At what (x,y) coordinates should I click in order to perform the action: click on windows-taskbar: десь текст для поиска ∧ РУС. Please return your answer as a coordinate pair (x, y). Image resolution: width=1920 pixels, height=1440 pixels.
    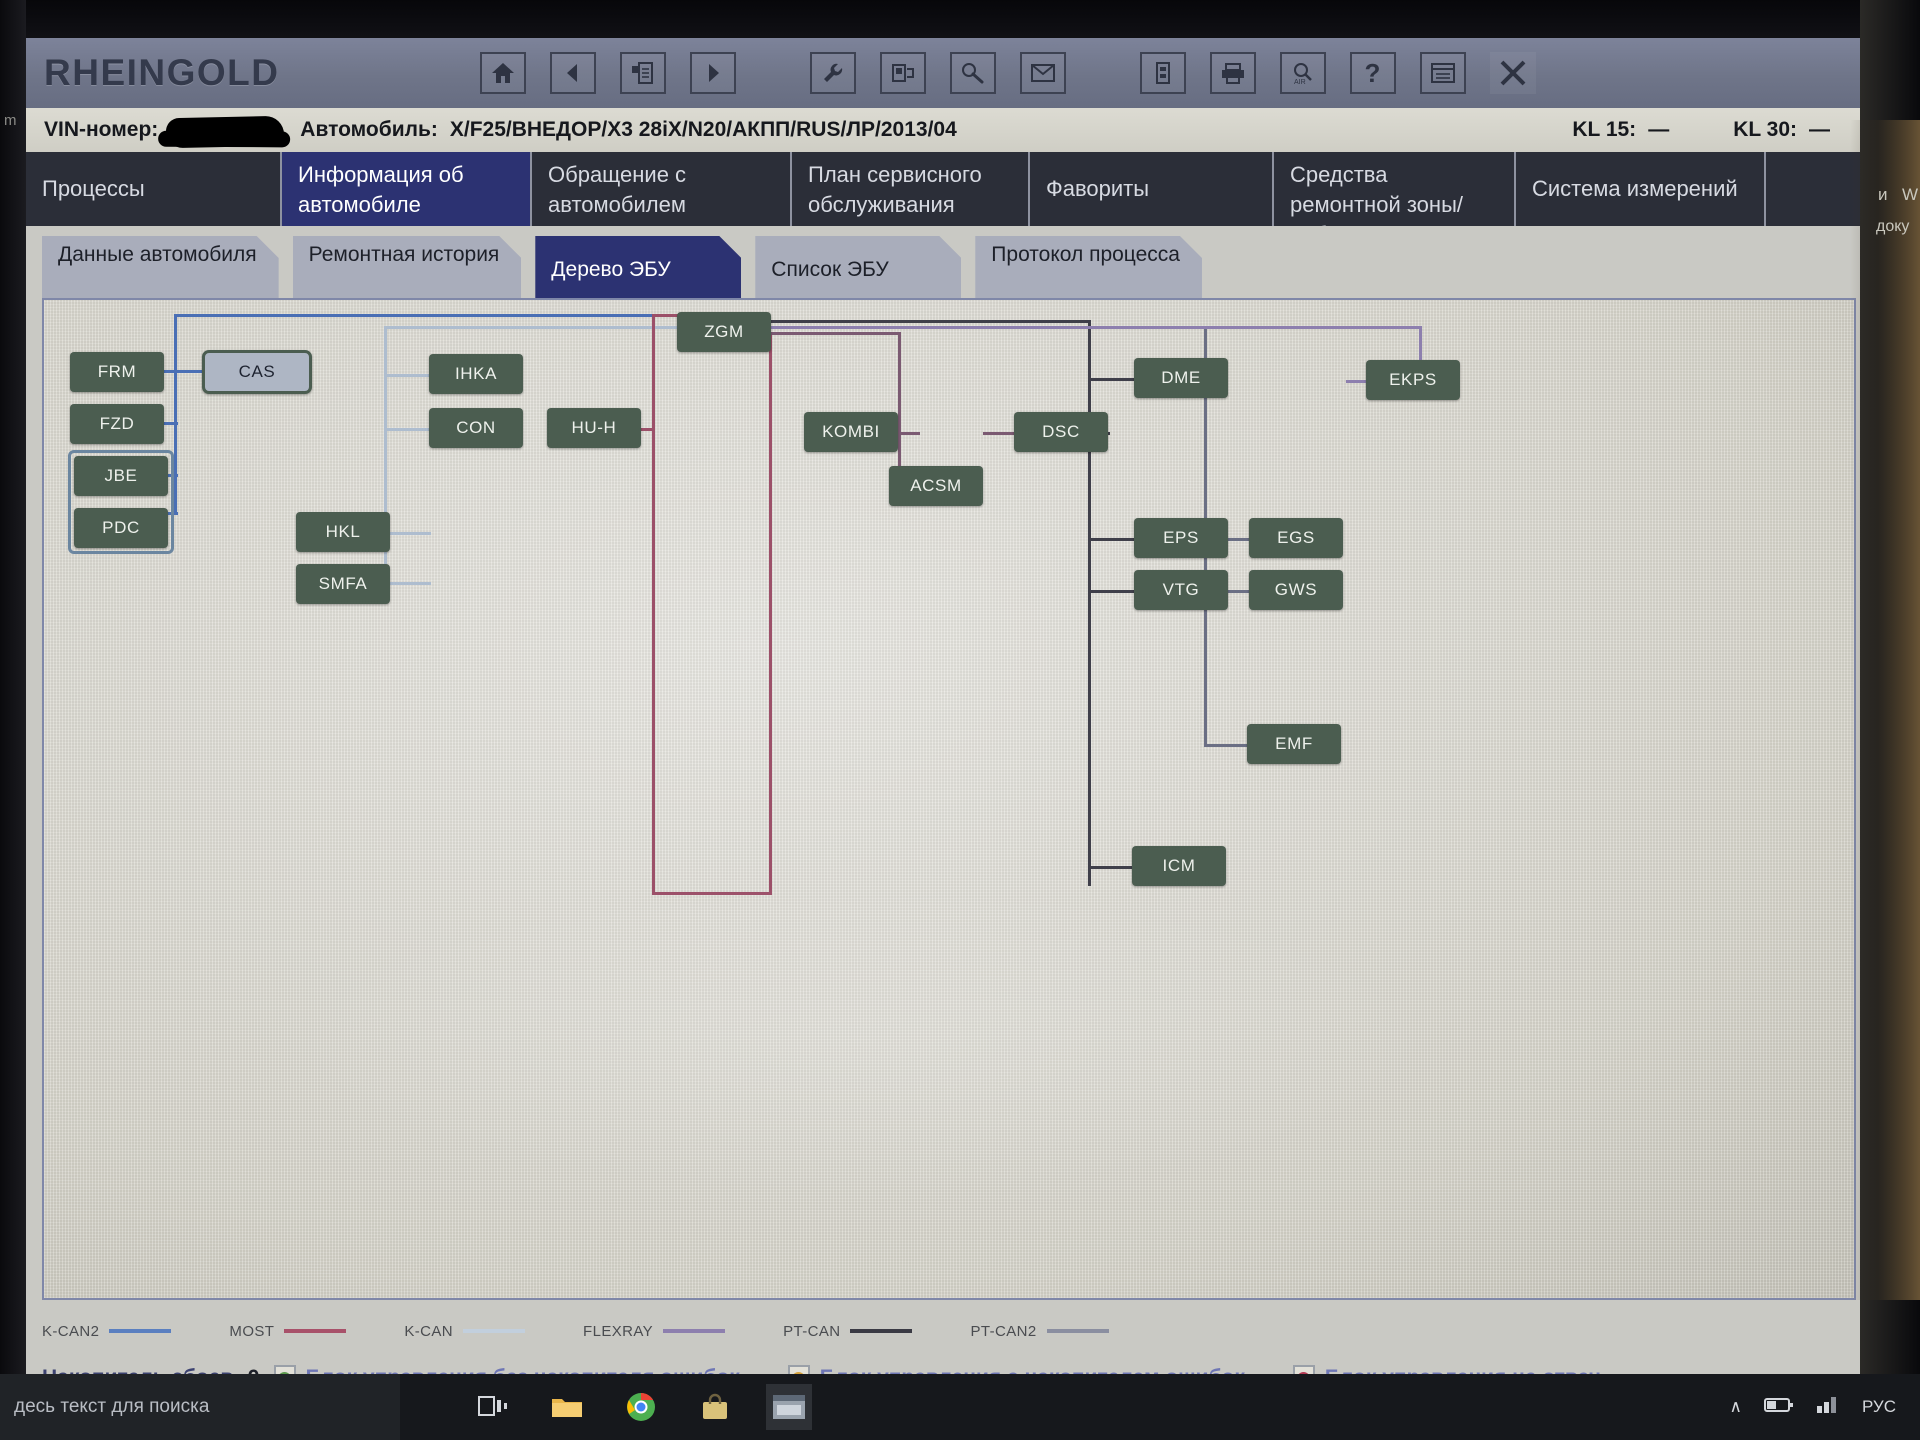
    Looking at the image, I should click on (960, 1407).